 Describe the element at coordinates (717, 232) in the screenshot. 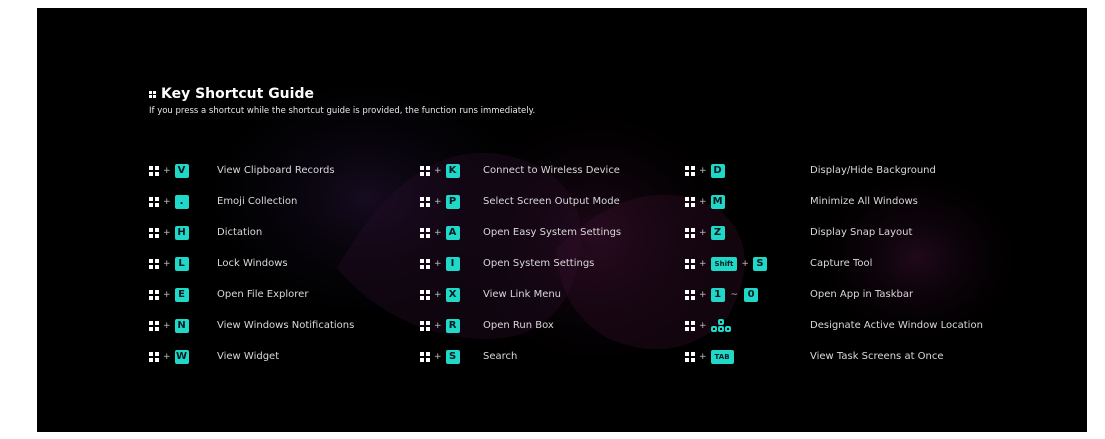

I see `shortcut-key: Z` at that location.